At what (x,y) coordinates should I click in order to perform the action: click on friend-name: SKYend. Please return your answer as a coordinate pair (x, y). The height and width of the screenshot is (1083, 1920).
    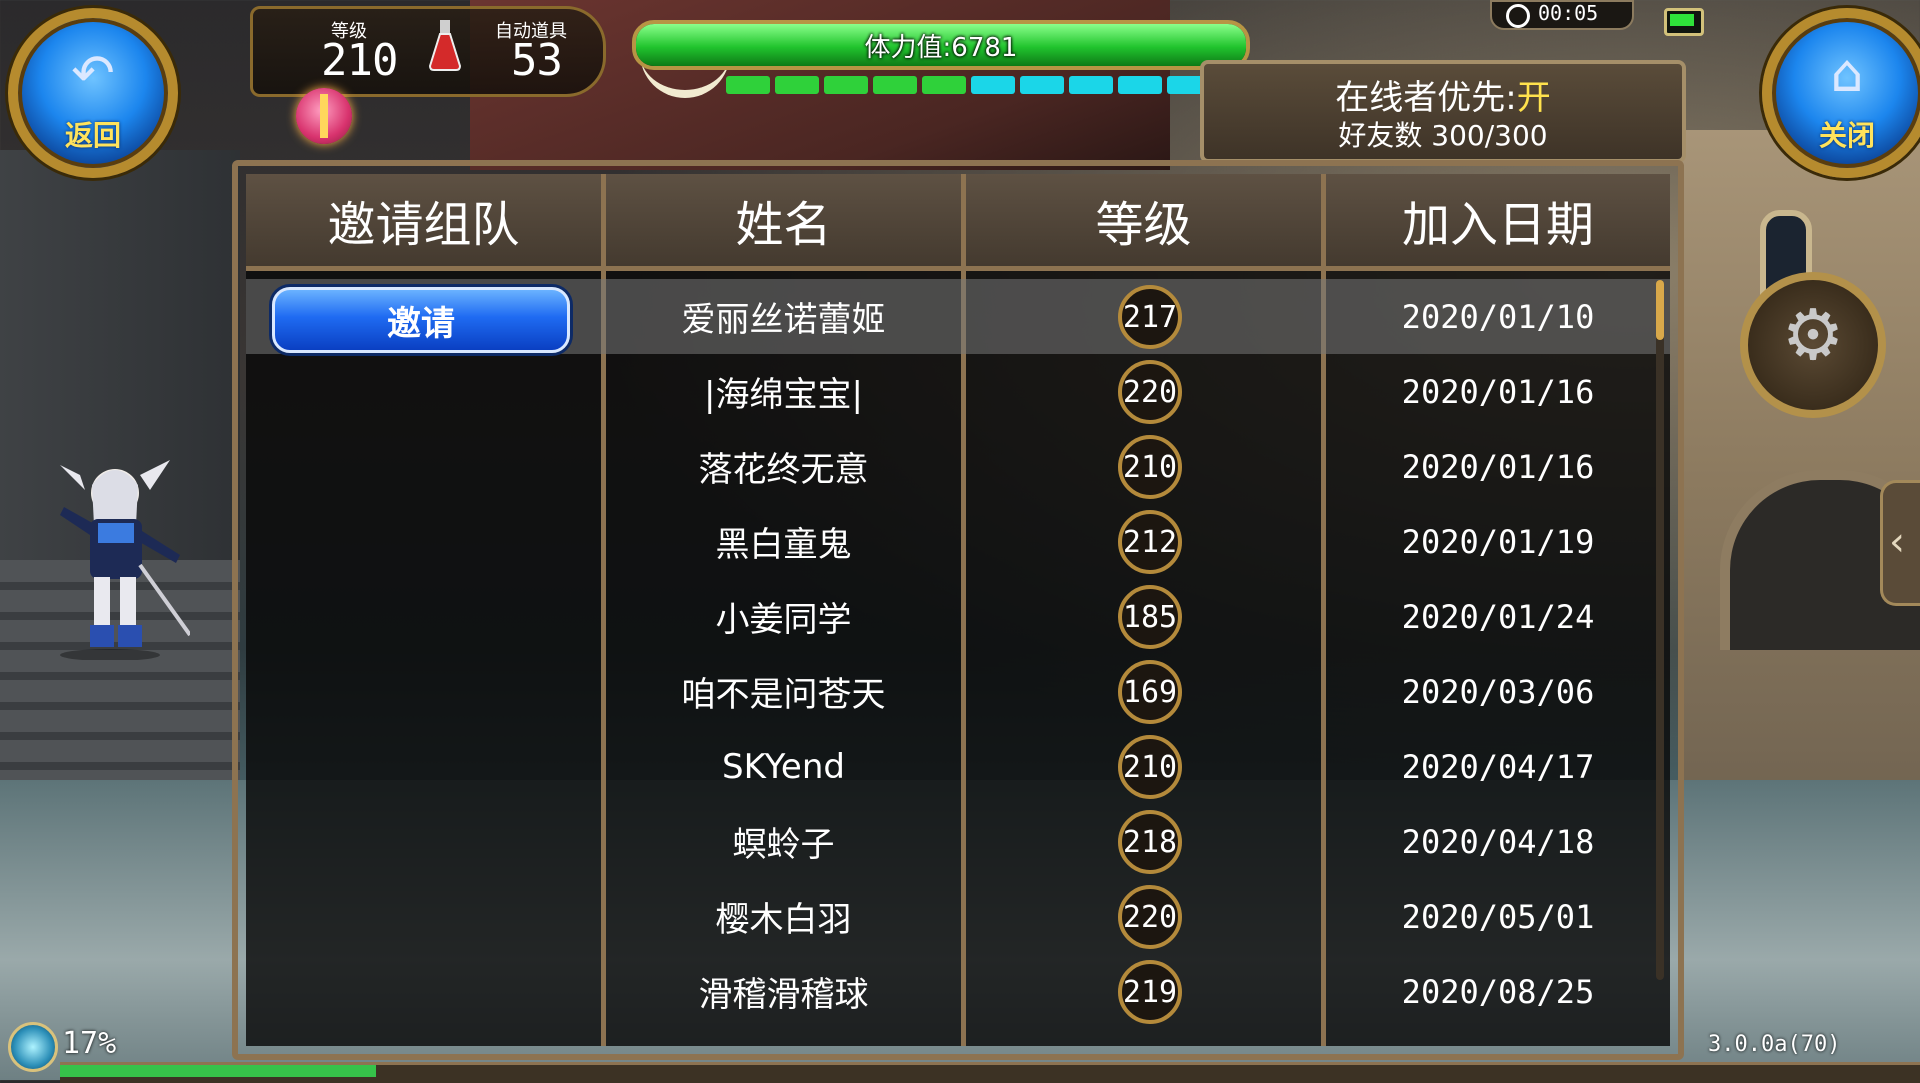
    Looking at the image, I should click on (783, 766).